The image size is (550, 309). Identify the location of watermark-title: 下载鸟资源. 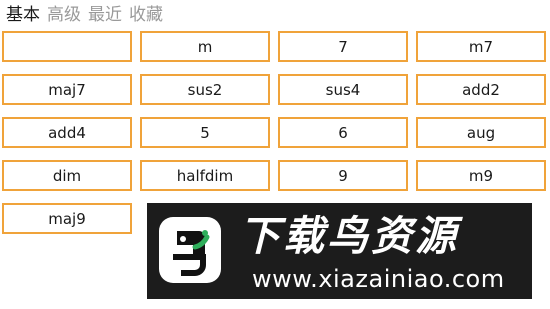
(349, 236).